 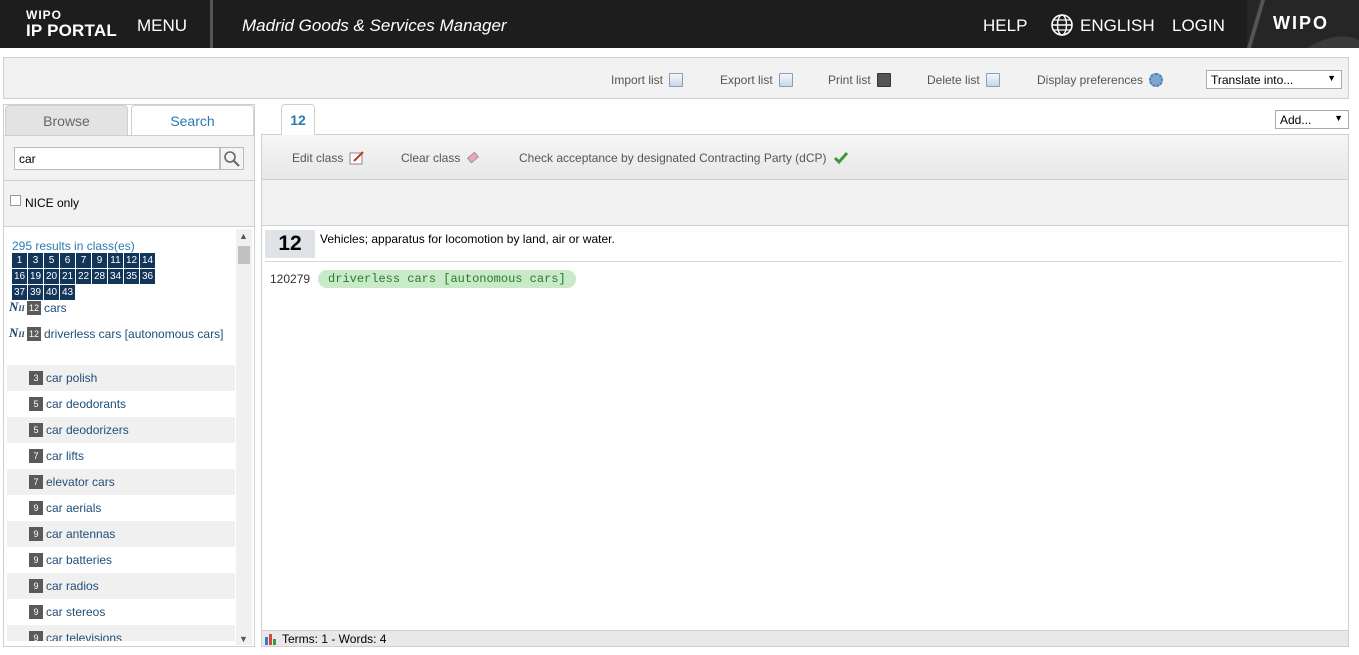 What do you see at coordinates (1005, 26) in the screenshot?
I see `help-link: HELP` at bounding box center [1005, 26].